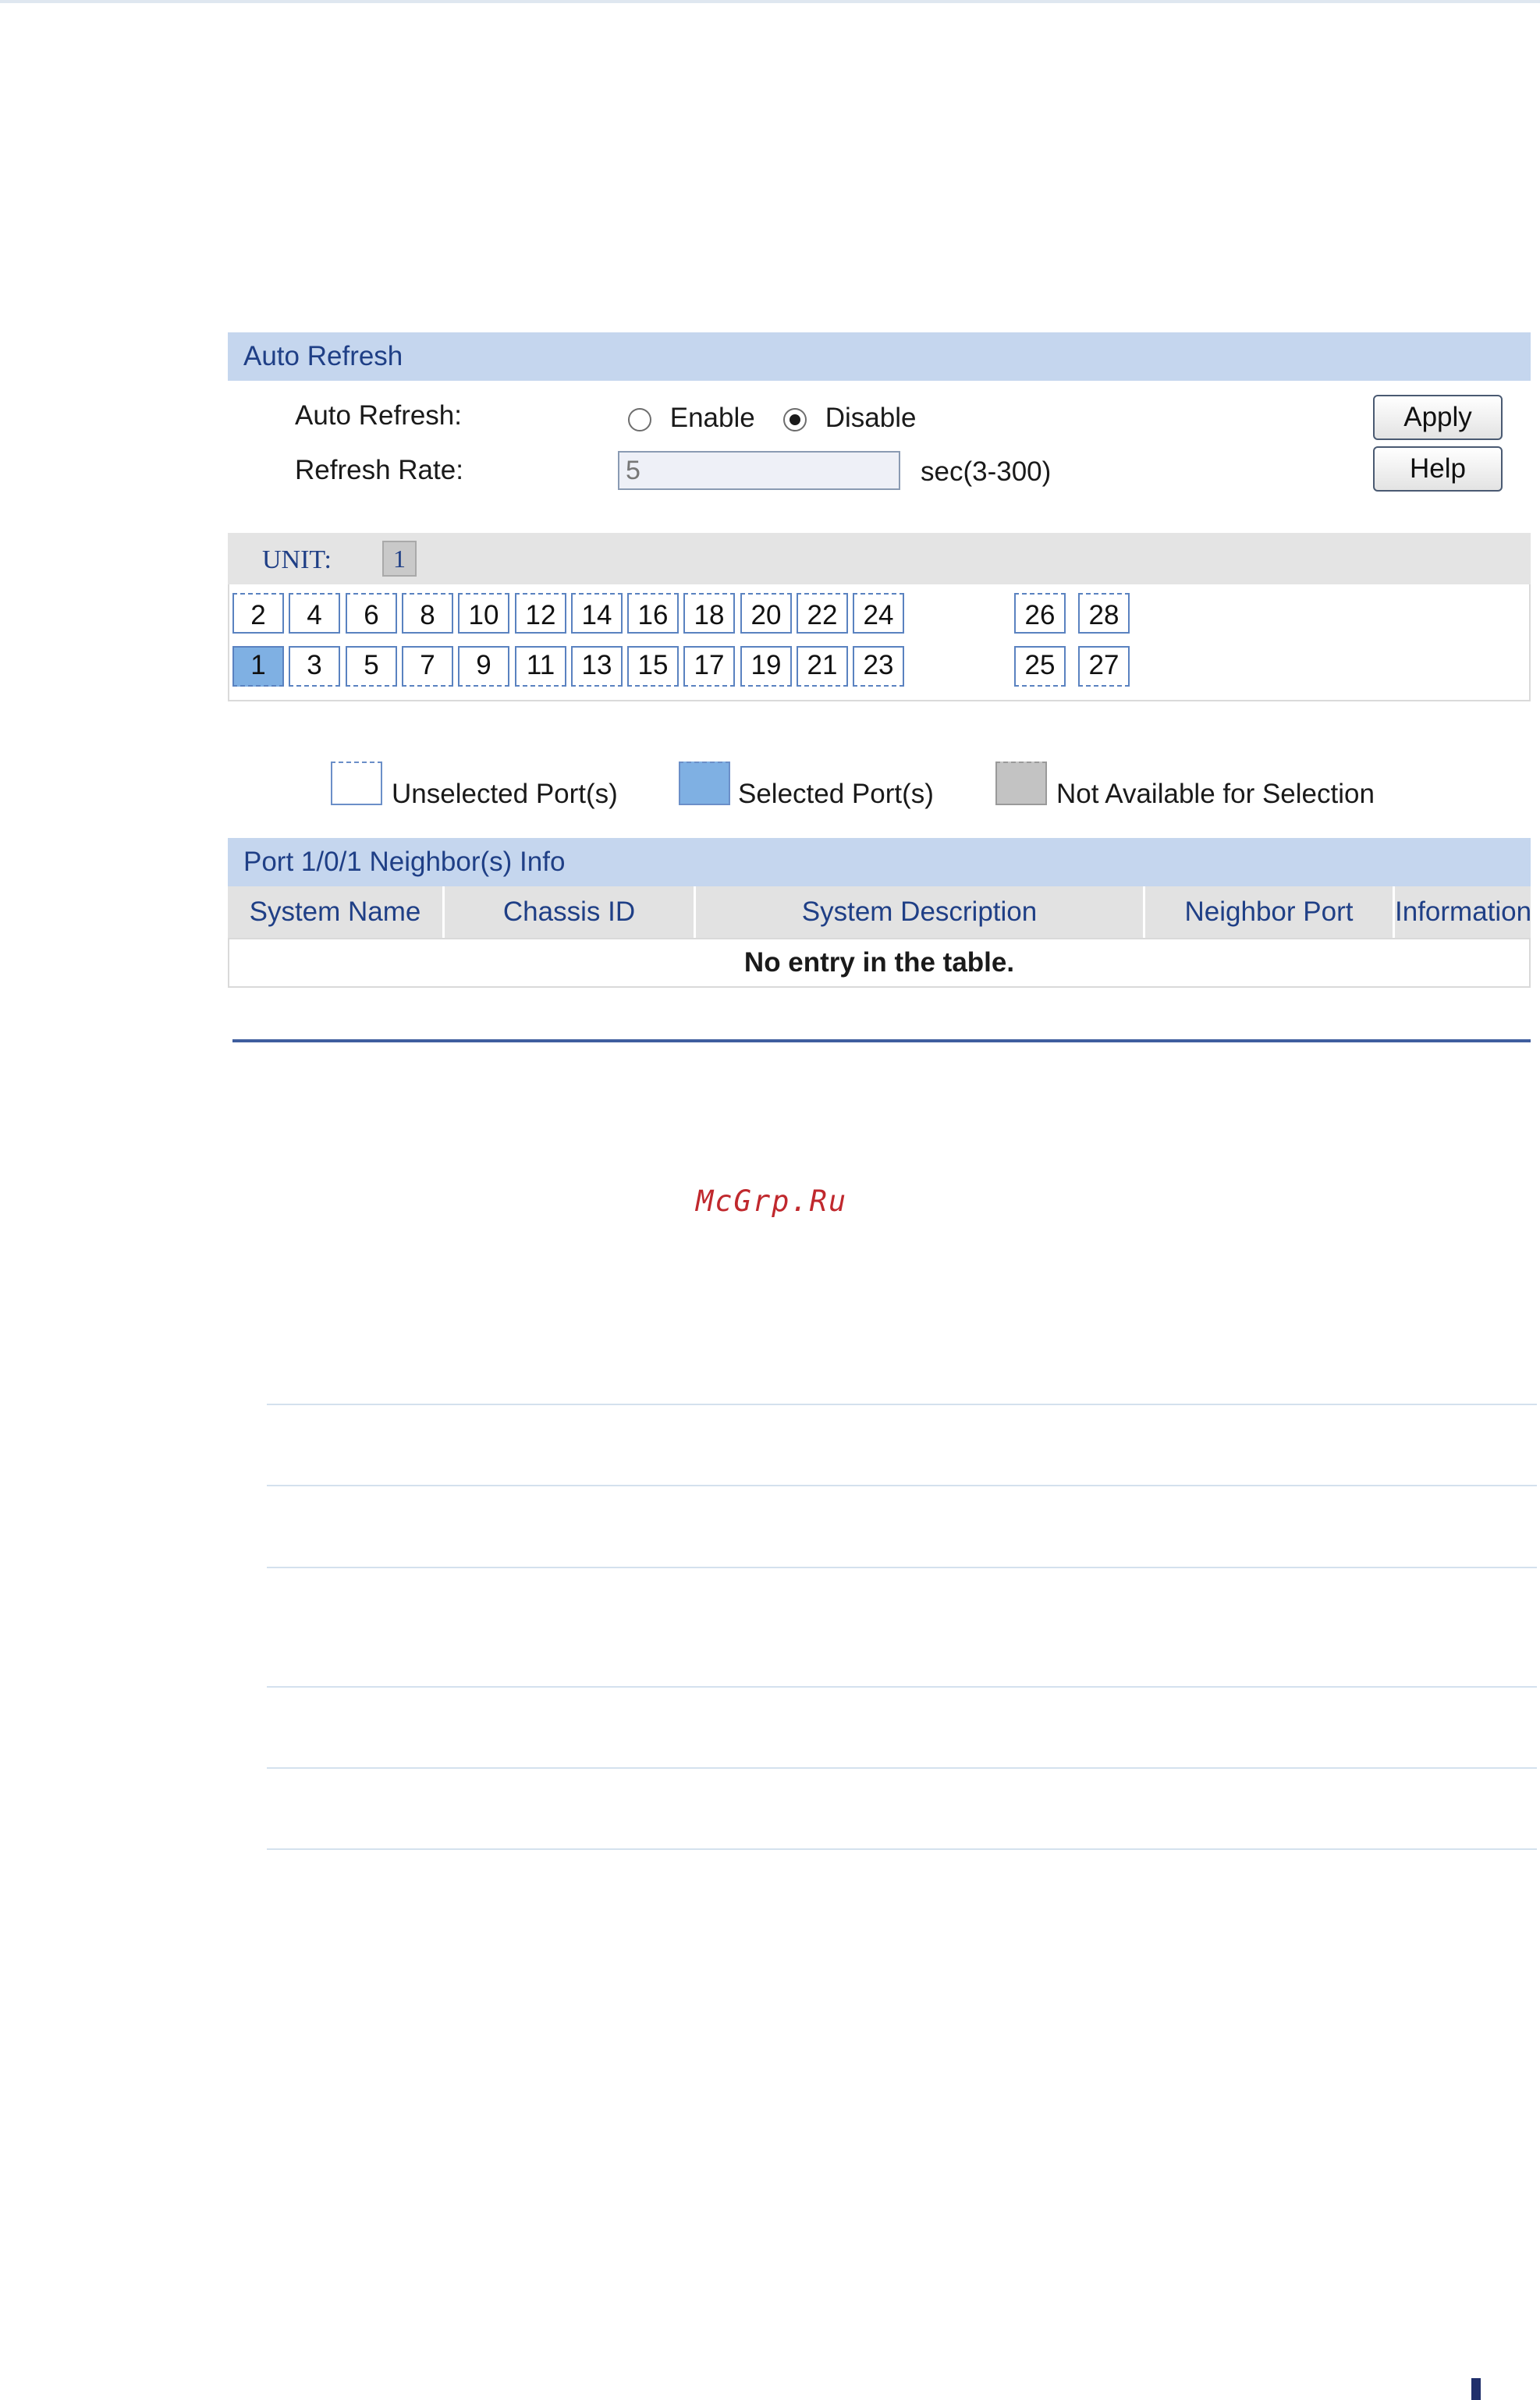  I want to click on column-system-name: System Name, so click(336, 912).